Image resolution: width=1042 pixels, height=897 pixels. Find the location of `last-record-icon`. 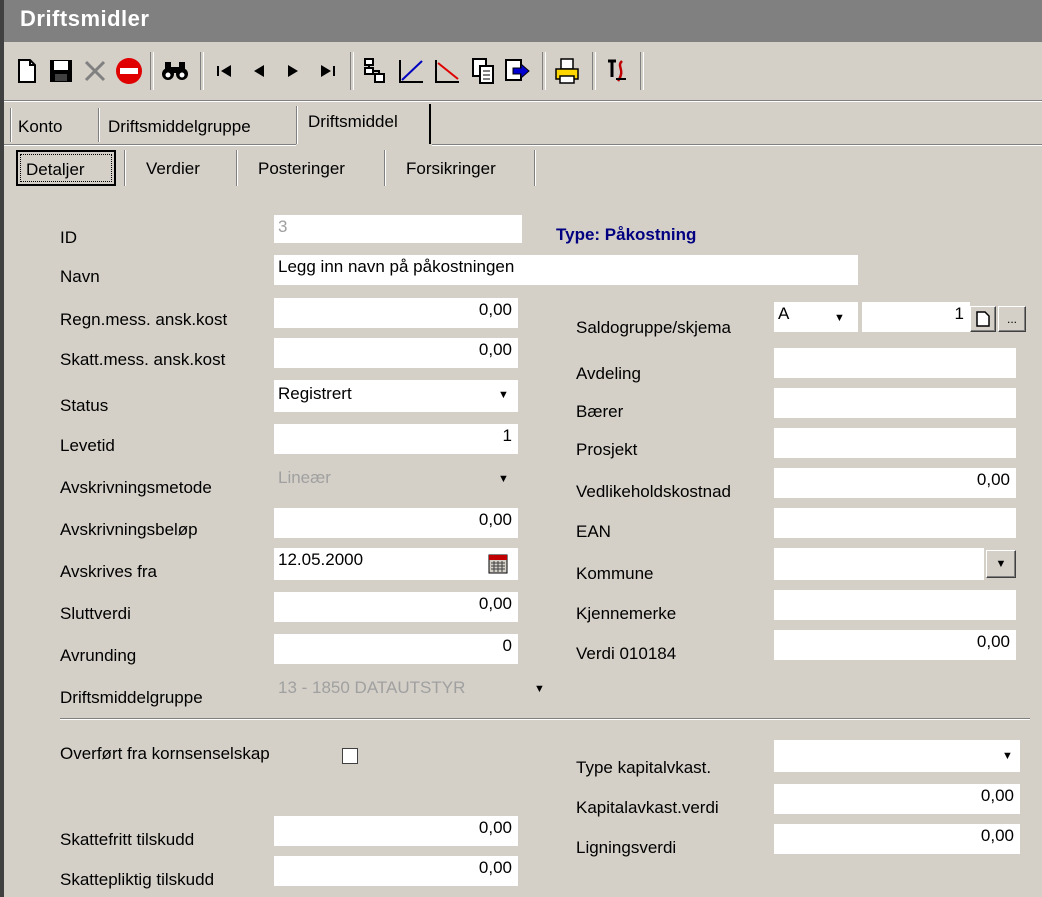

last-record-icon is located at coordinates (327, 71).